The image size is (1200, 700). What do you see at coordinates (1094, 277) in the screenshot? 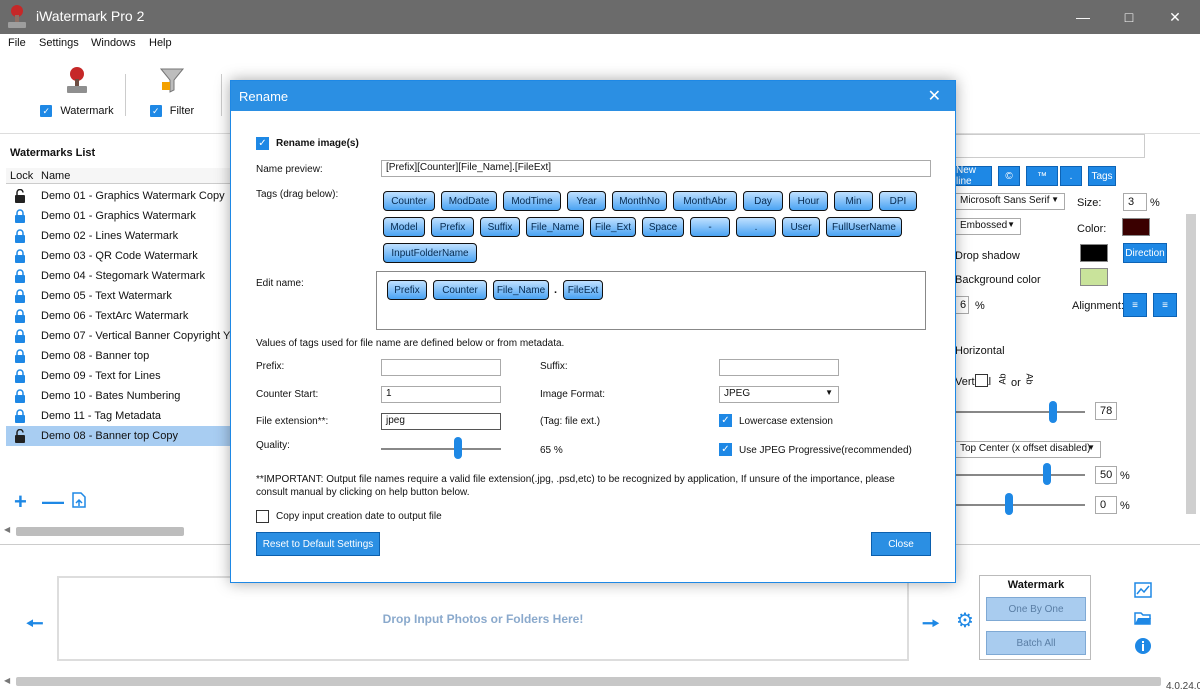
I see `background-color-swatch` at bounding box center [1094, 277].